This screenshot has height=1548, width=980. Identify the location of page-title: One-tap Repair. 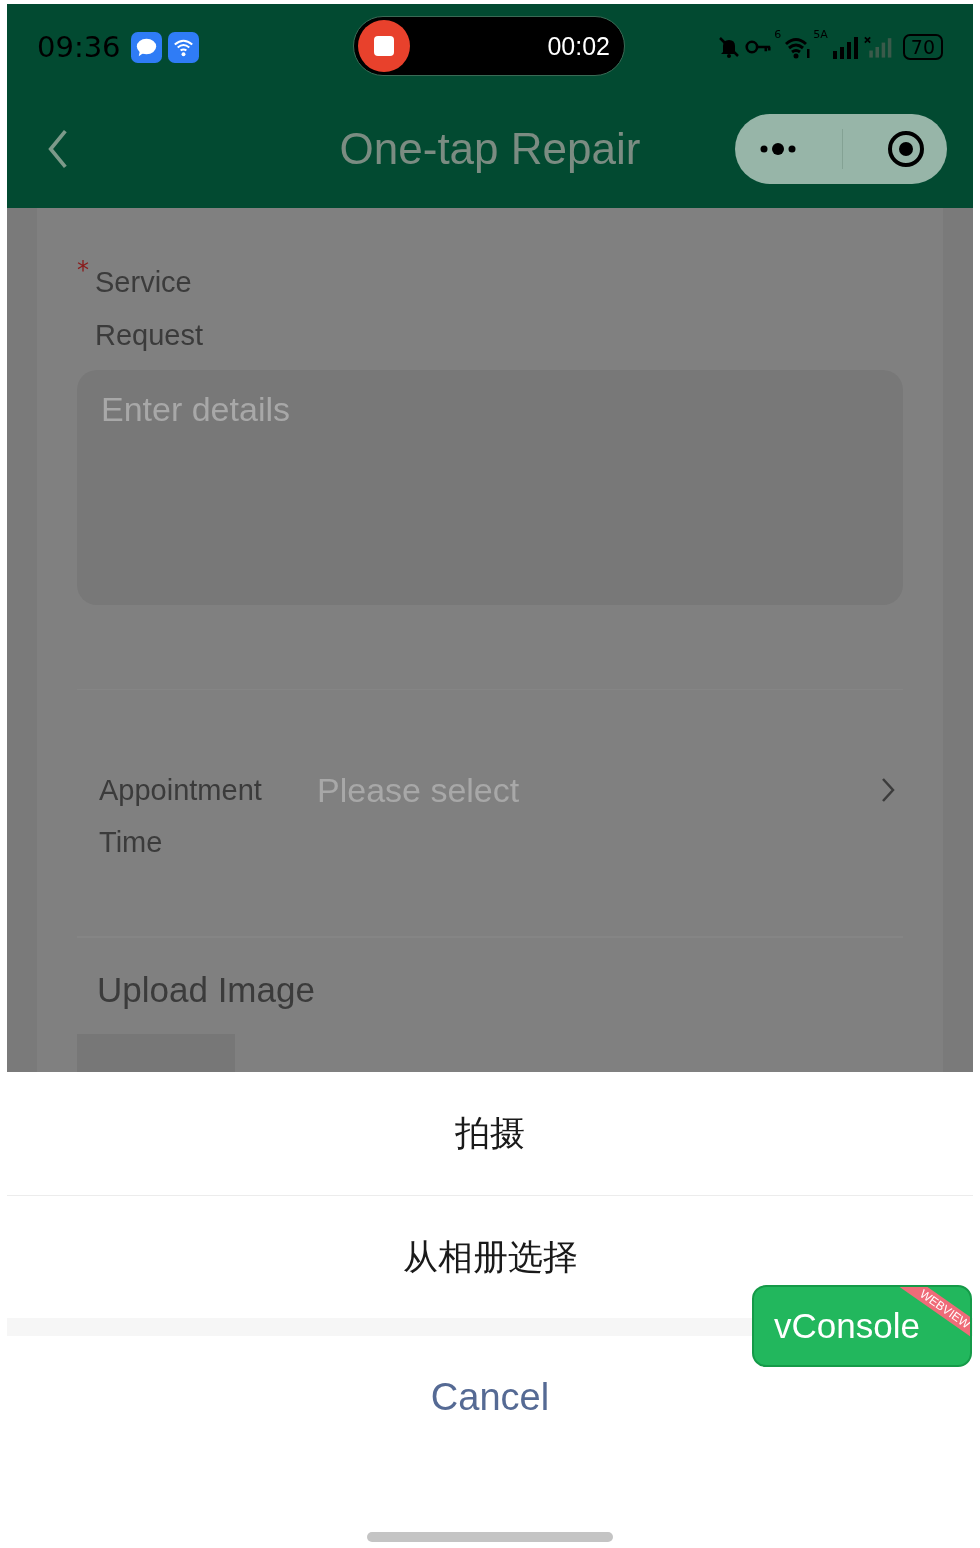
(490, 149).